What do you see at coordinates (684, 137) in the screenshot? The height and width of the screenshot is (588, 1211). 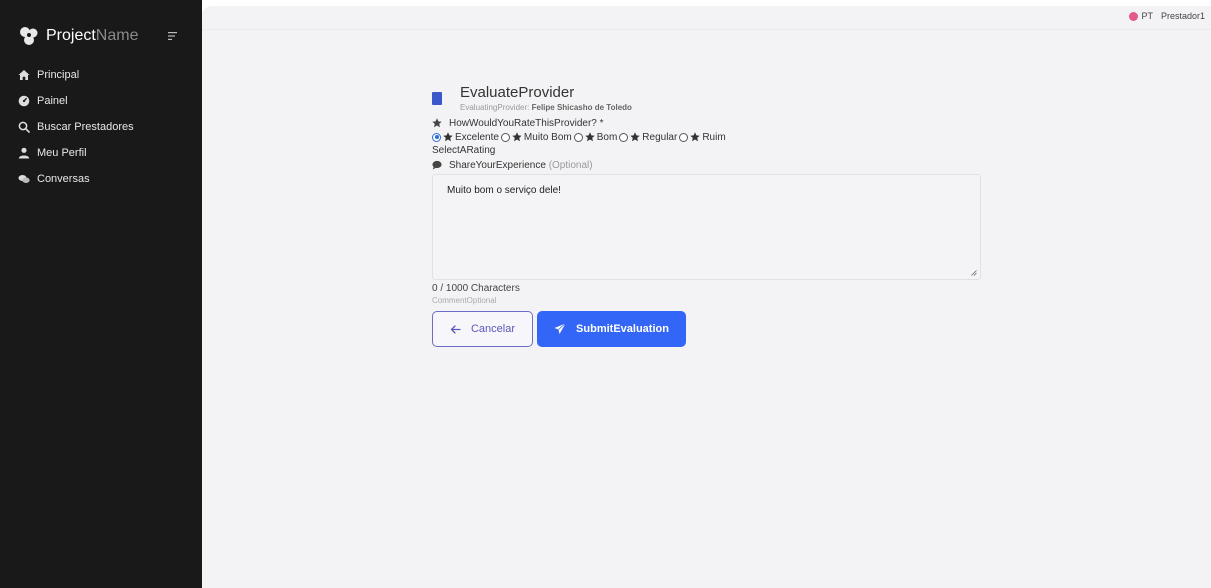 I see `rating-radio-ruim` at bounding box center [684, 137].